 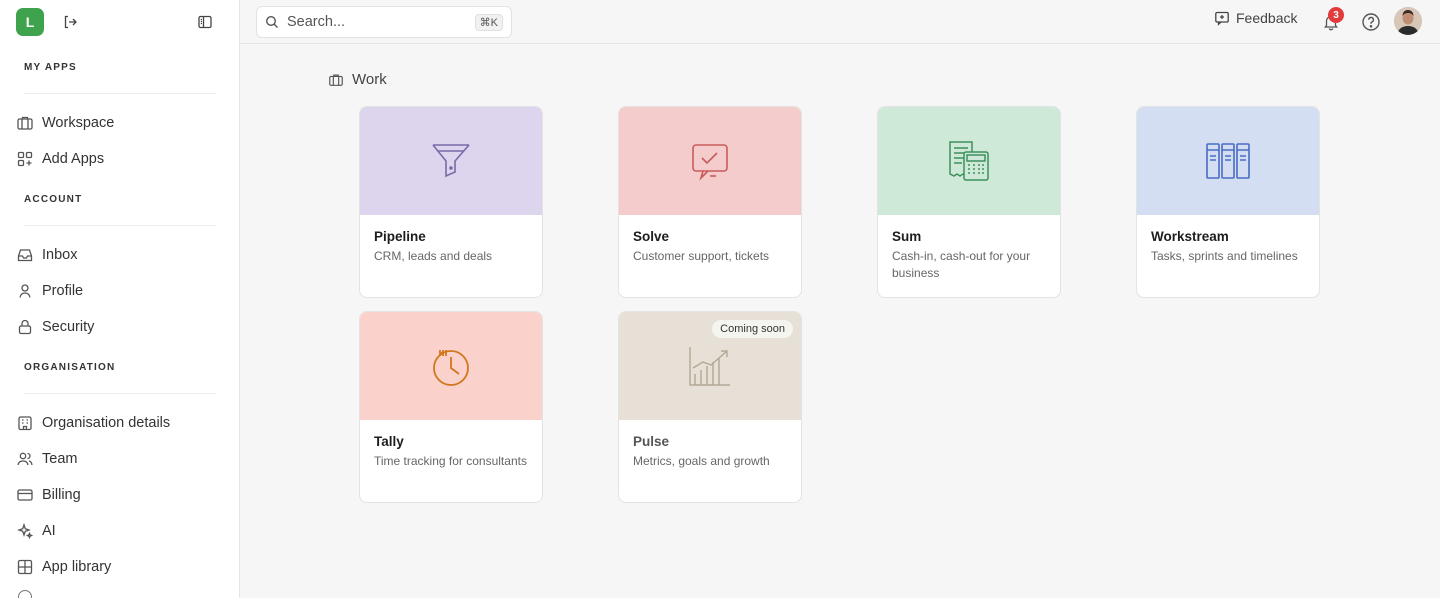 I want to click on logout-icon, so click(x=70, y=22).